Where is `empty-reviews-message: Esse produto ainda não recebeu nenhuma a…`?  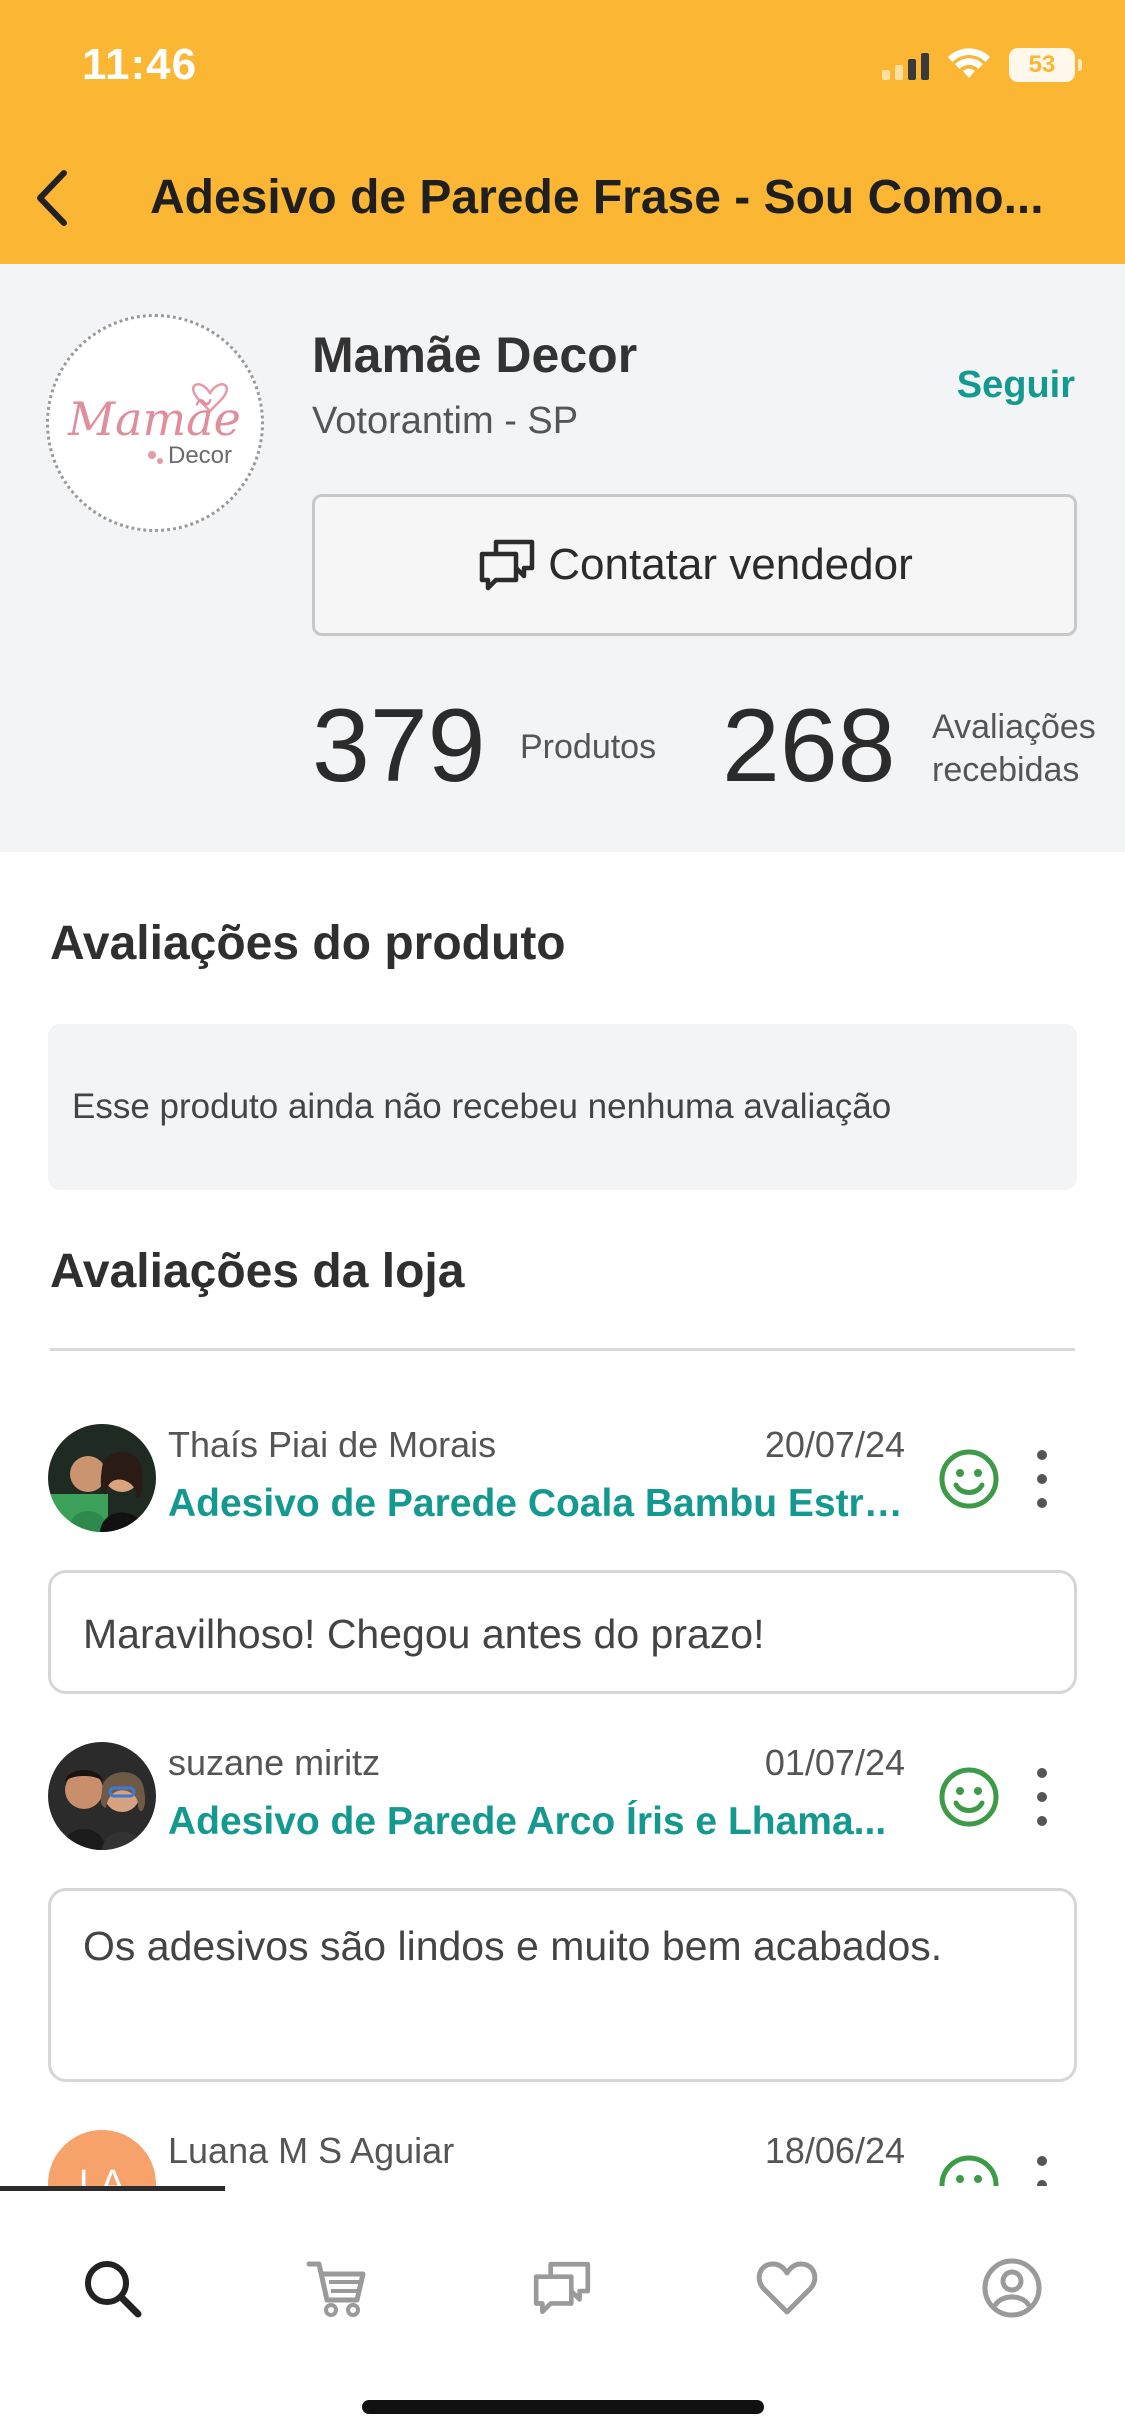 empty-reviews-message: Esse produto ainda não recebeu nenhuma a… is located at coordinates (562, 1107).